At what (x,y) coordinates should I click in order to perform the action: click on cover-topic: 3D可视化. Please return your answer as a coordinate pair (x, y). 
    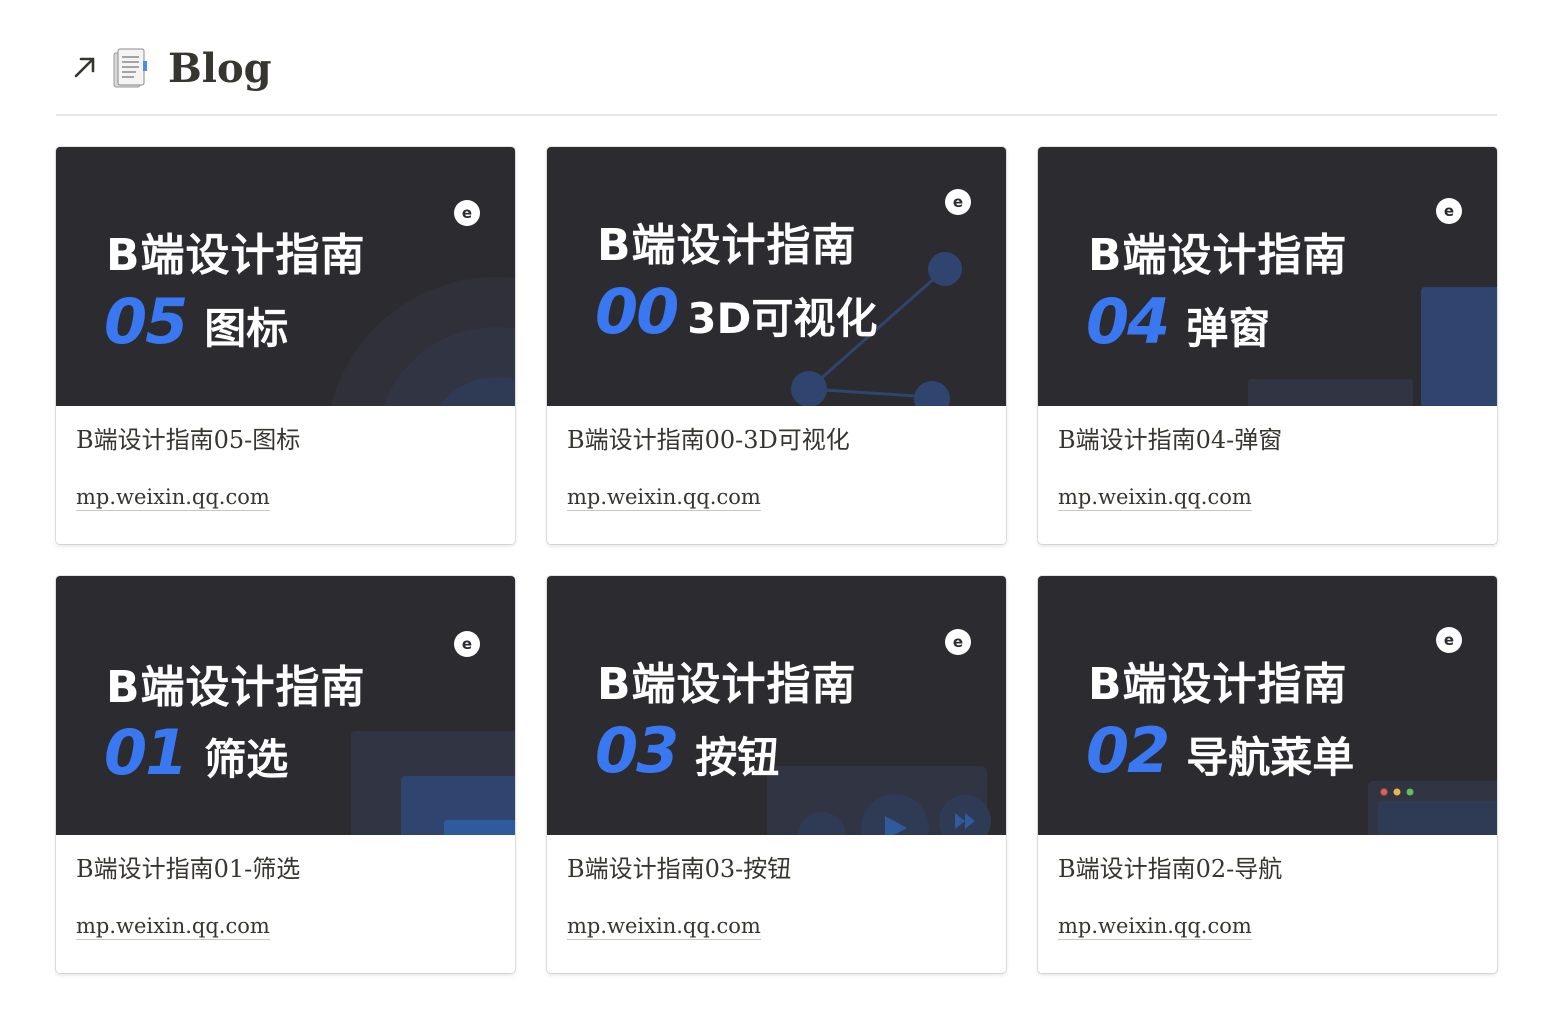
    Looking at the image, I should click on (782, 318).